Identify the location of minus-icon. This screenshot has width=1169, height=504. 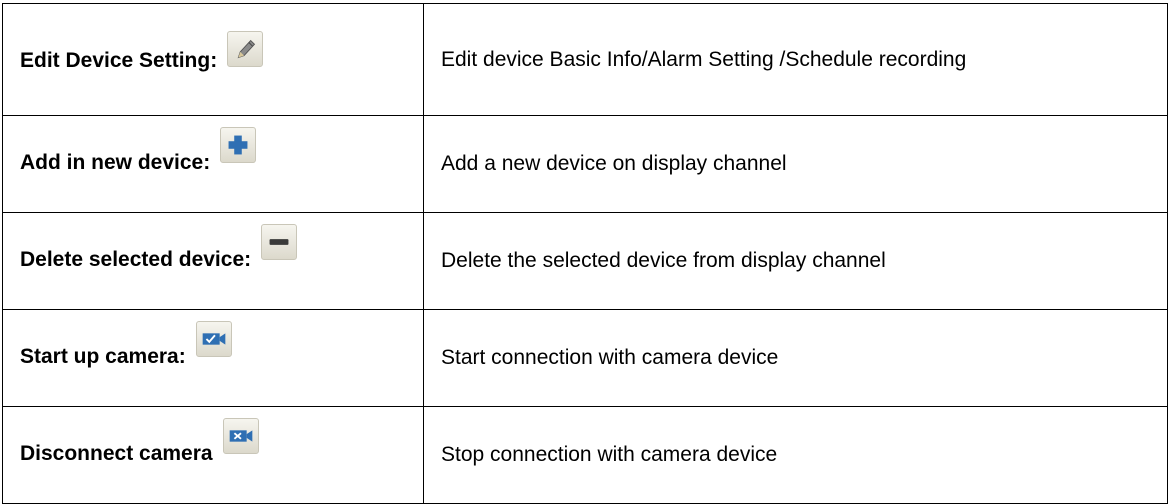
(279, 242).